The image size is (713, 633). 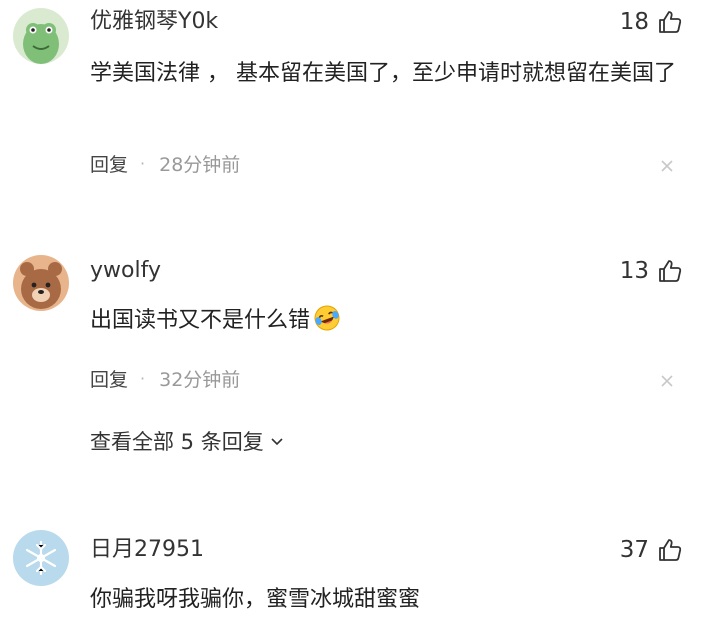 What do you see at coordinates (154, 22) in the screenshot?
I see `comment-username: 优雅钢琴Y0k` at bounding box center [154, 22].